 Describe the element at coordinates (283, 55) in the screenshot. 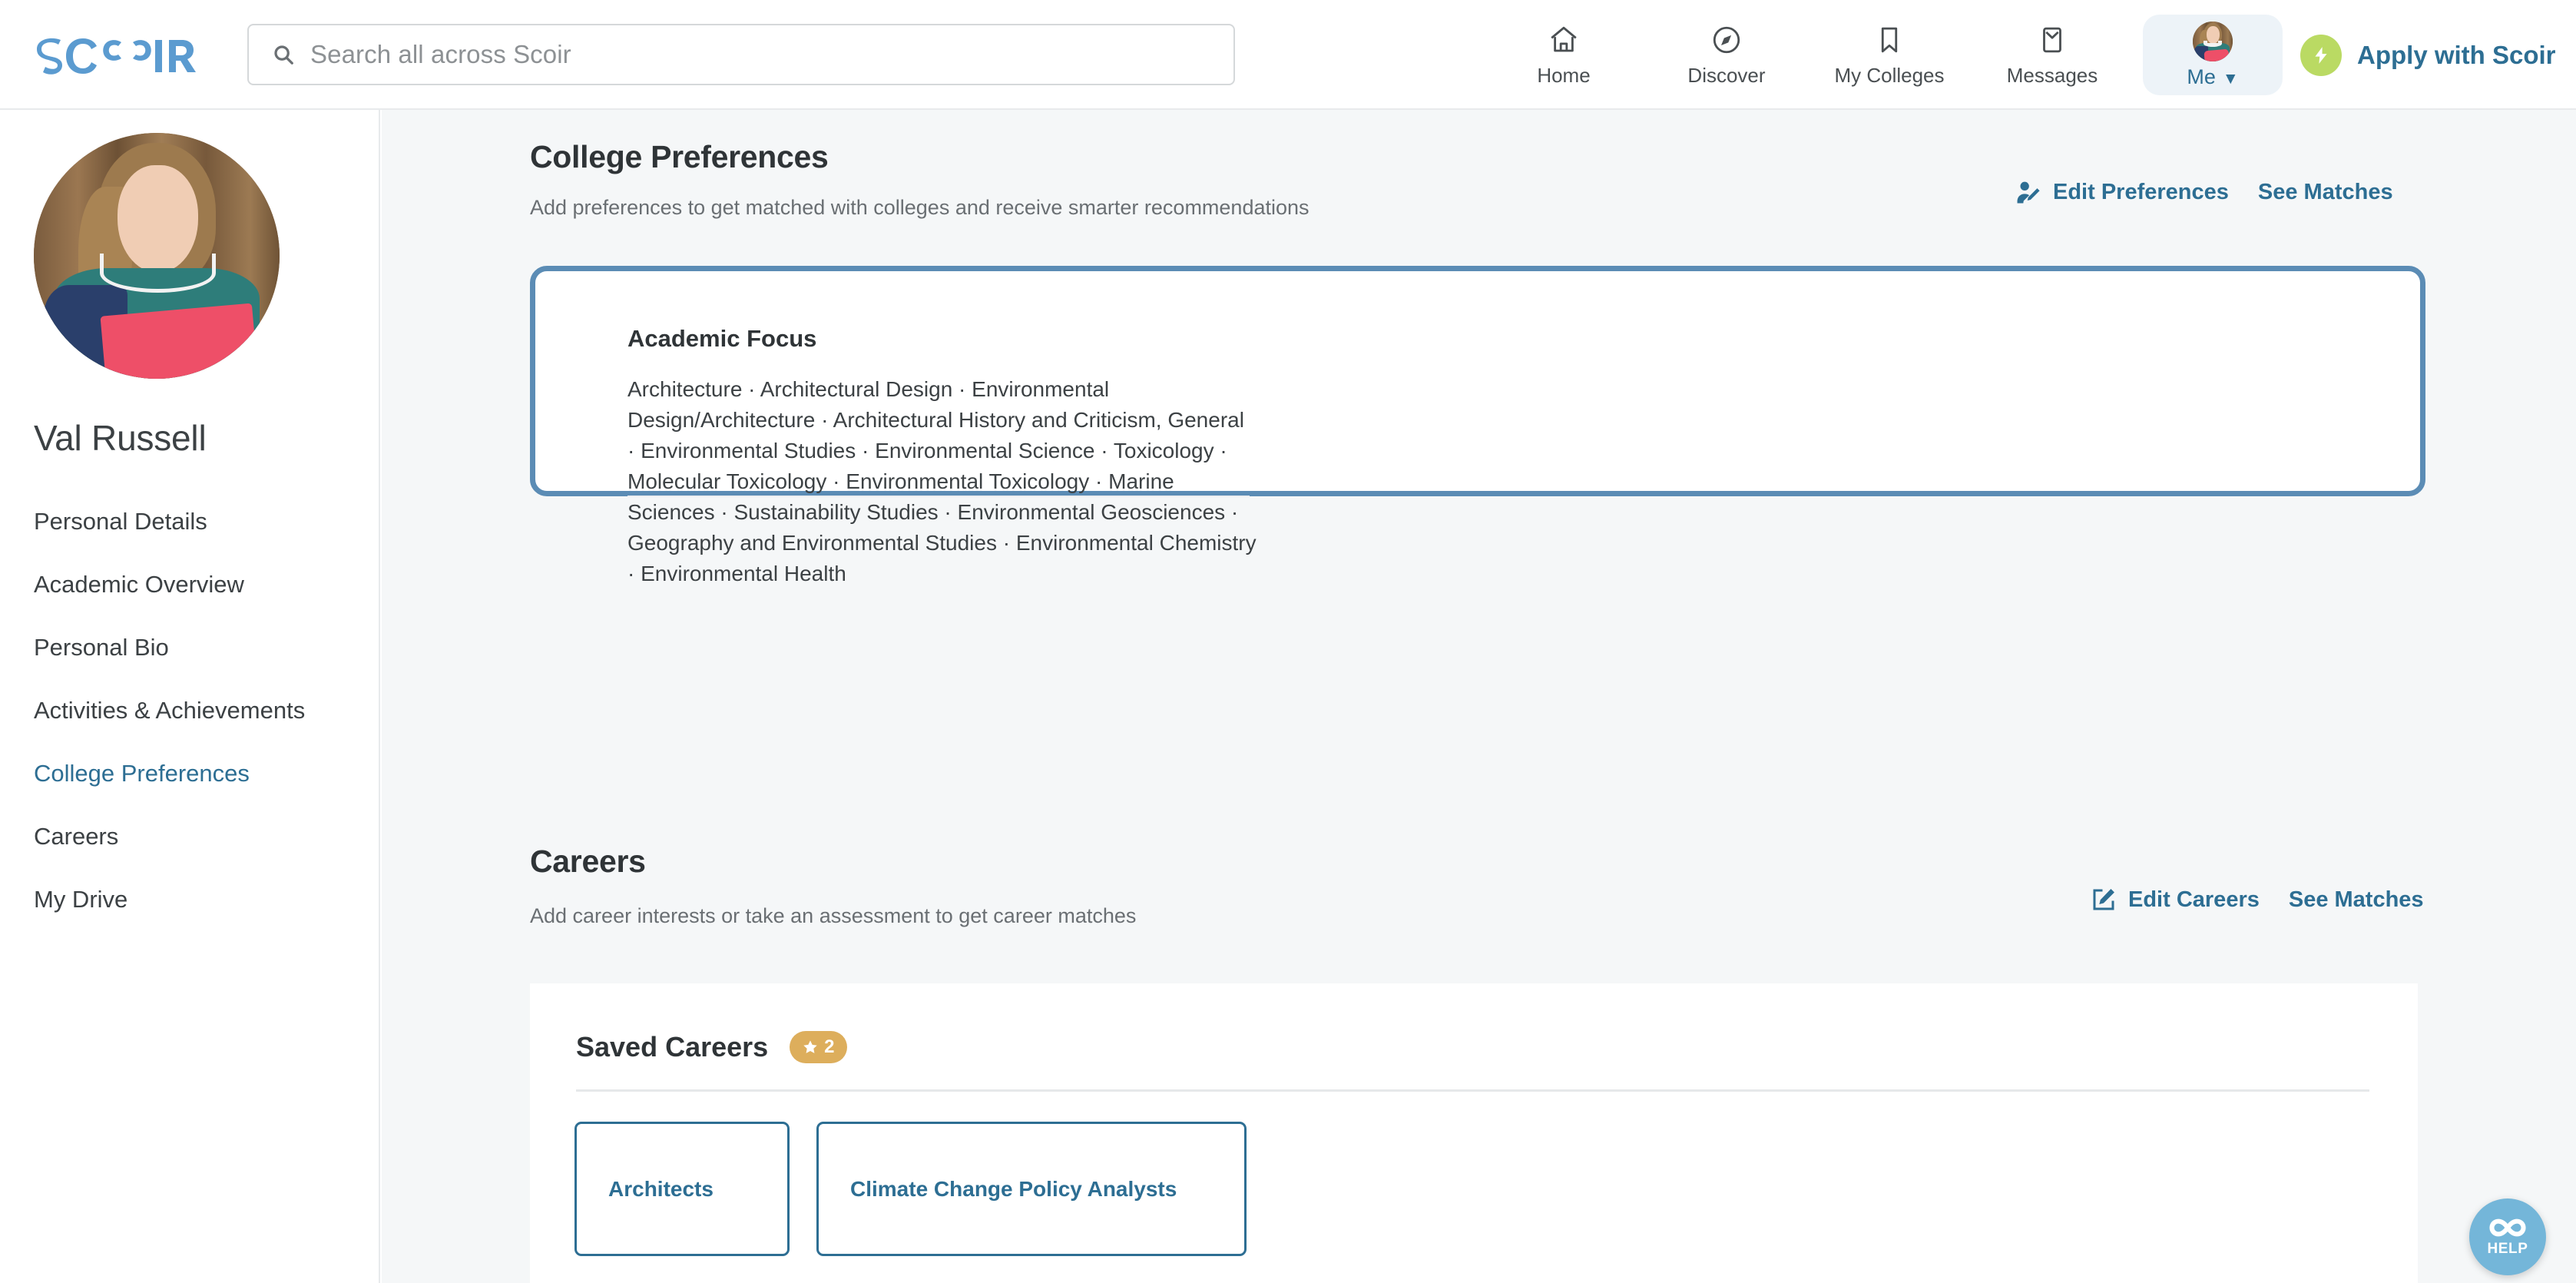

I see `search-icon` at that location.